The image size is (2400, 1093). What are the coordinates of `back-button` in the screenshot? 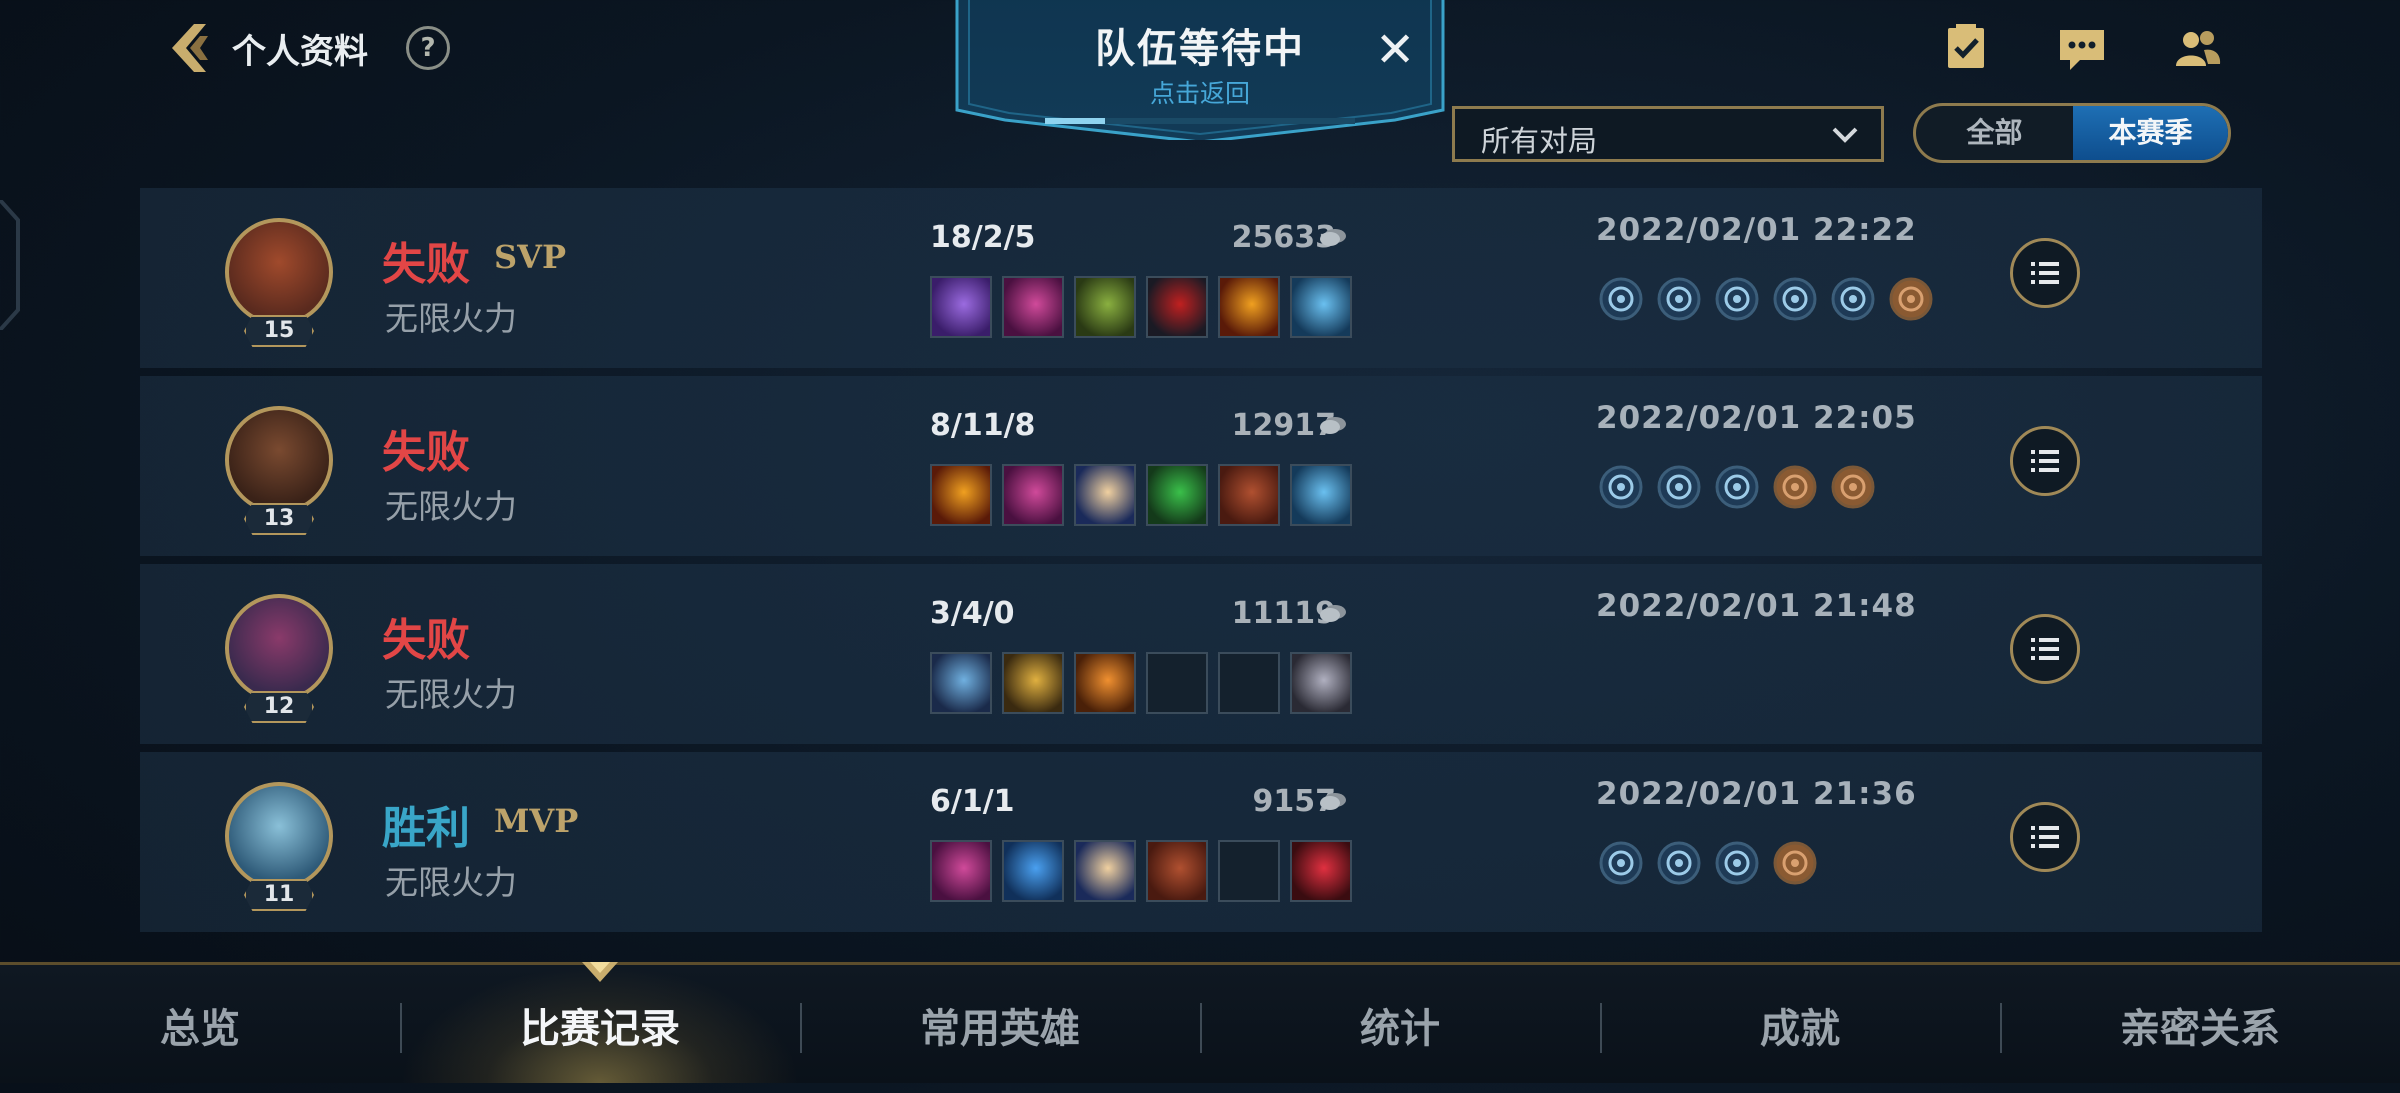 It's located at (190, 48).